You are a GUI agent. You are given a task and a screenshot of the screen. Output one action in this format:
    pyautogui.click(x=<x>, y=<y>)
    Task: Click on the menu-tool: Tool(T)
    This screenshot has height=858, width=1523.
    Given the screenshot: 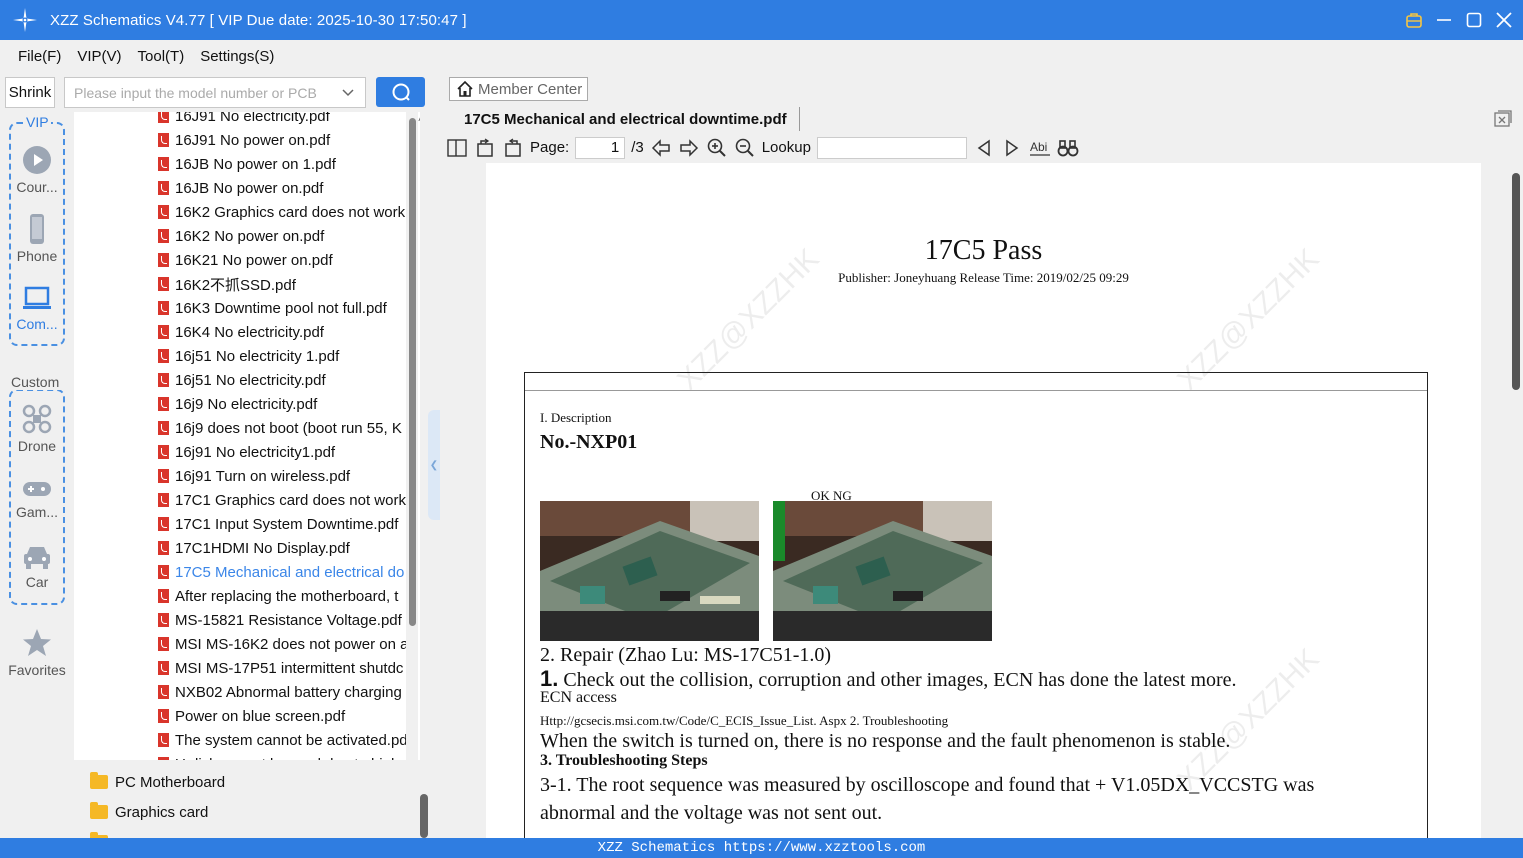 What is the action you would take?
    pyautogui.click(x=161, y=56)
    